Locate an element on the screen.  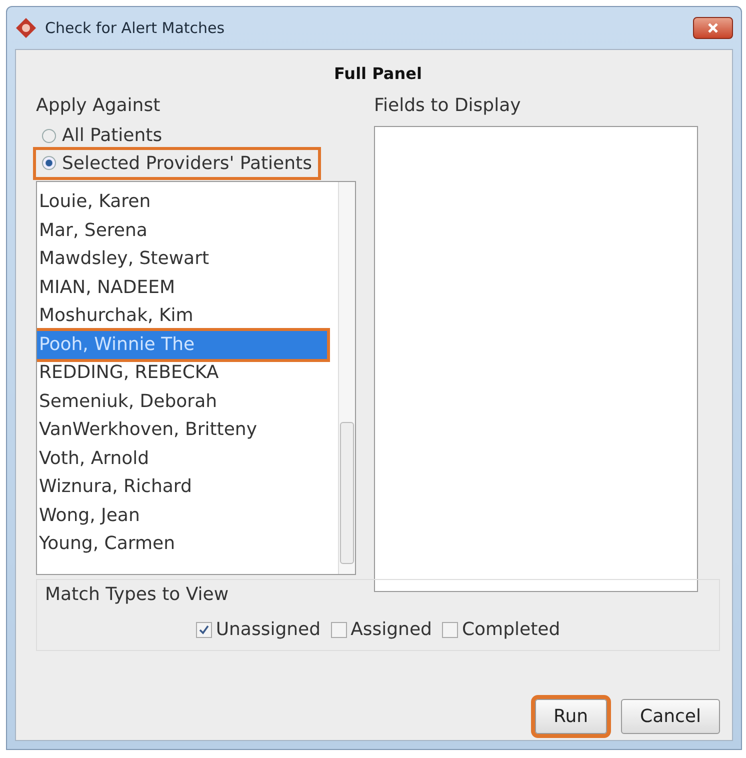
list-item: VanWerkhoven, Britteny is located at coordinates (187, 430).